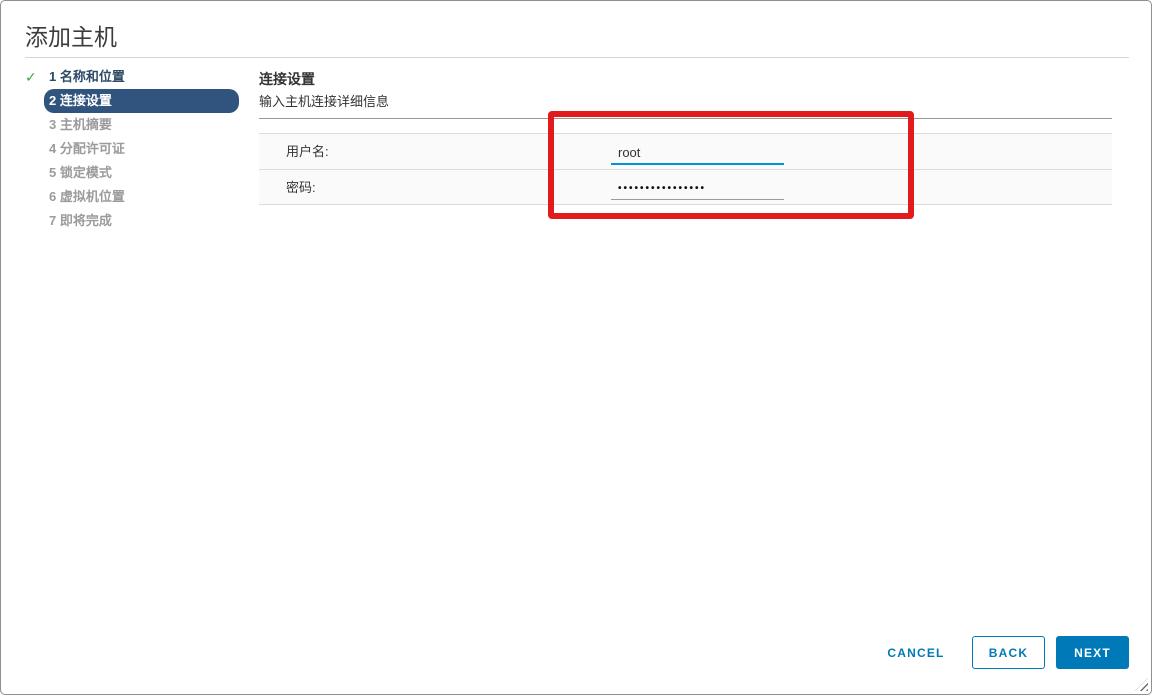 The width and height of the screenshot is (1152, 695). Describe the element at coordinates (31, 77) in the screenshot. I see `check-icon: ✓` at that location.